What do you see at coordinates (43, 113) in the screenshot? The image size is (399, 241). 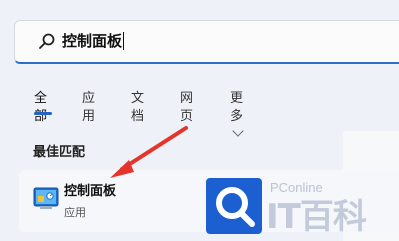 I see `tab-active-indicator` at bounding box center [43, 113].